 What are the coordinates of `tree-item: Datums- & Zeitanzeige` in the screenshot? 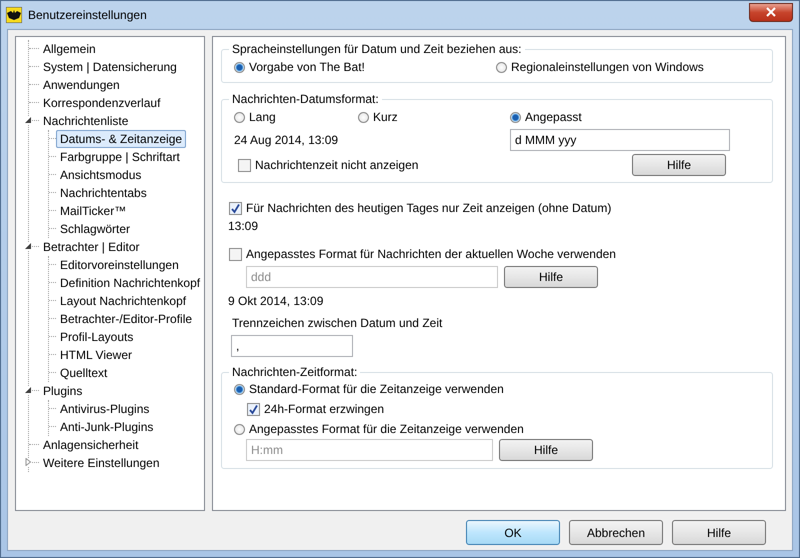 It's located at (121, 139).